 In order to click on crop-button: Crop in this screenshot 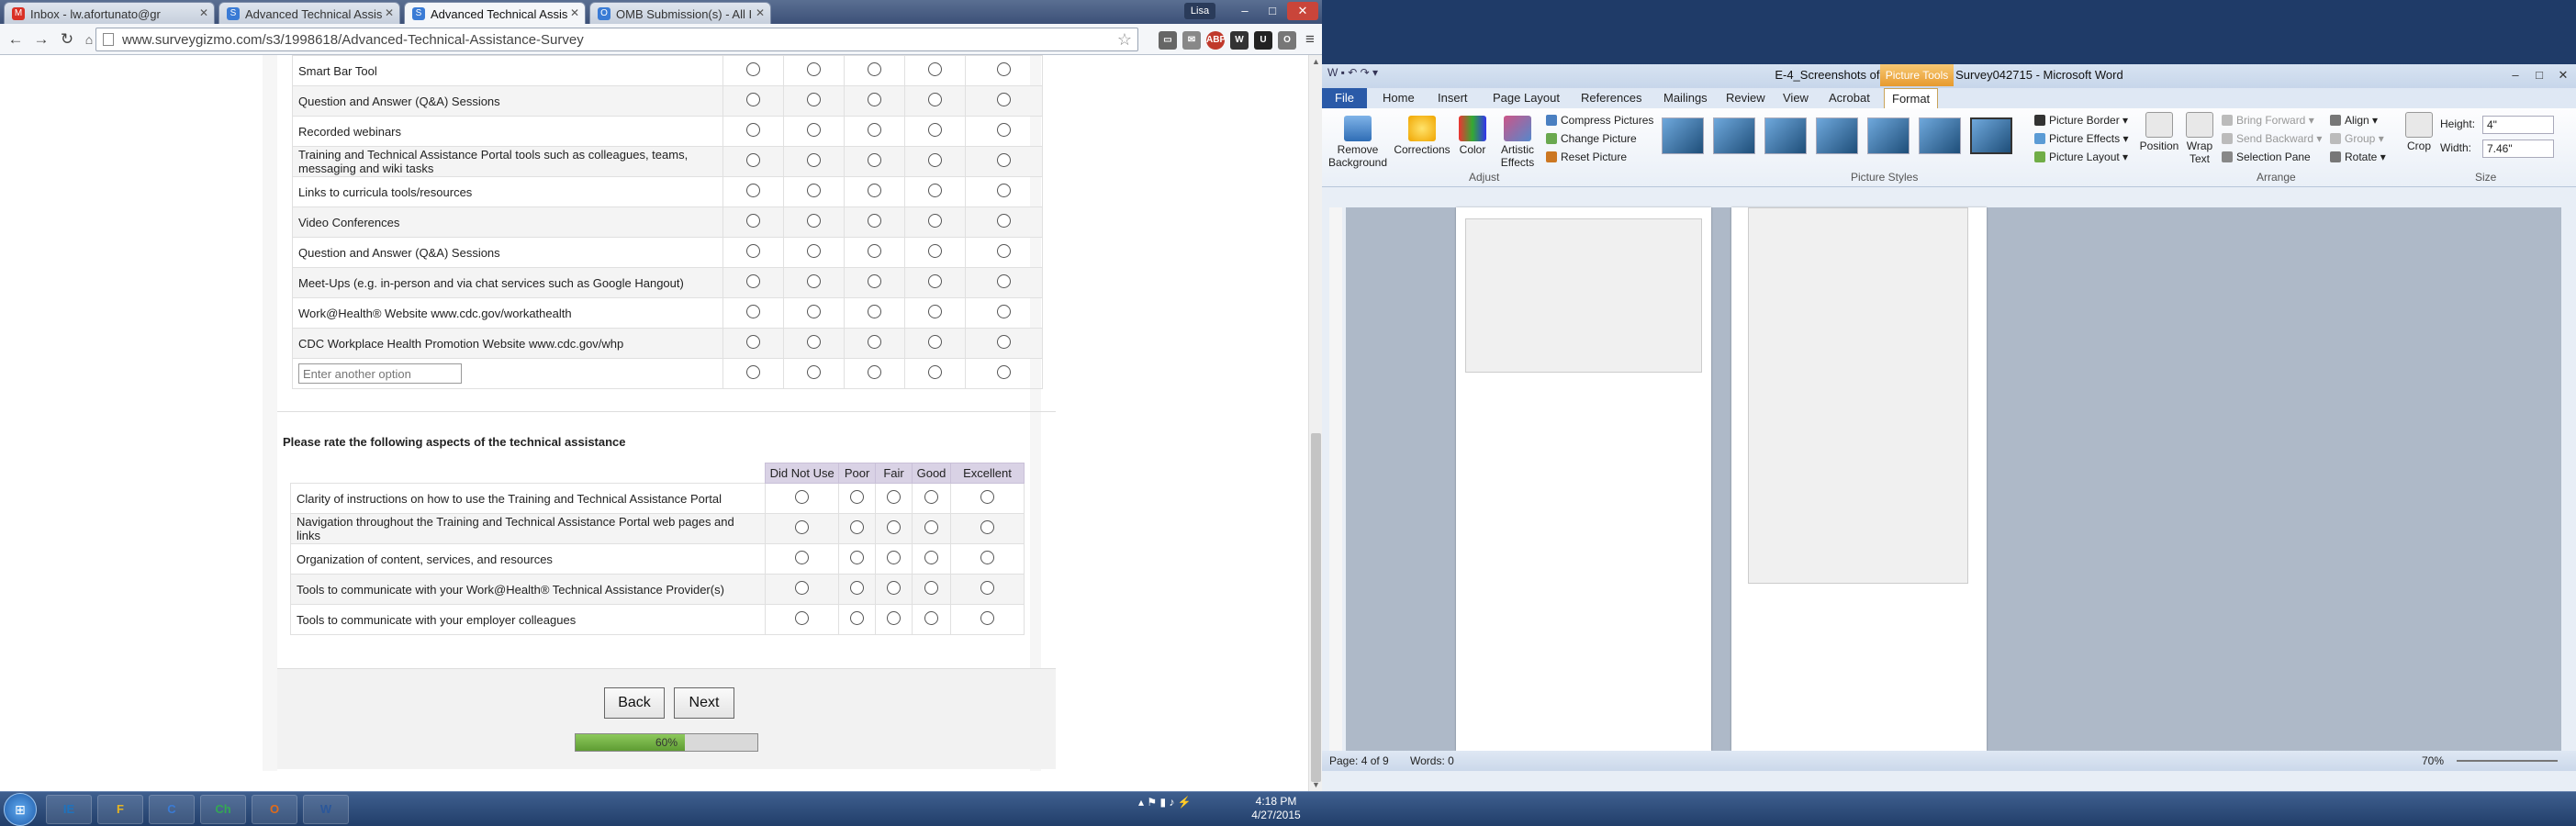, I will do `click(2419, 132)`.